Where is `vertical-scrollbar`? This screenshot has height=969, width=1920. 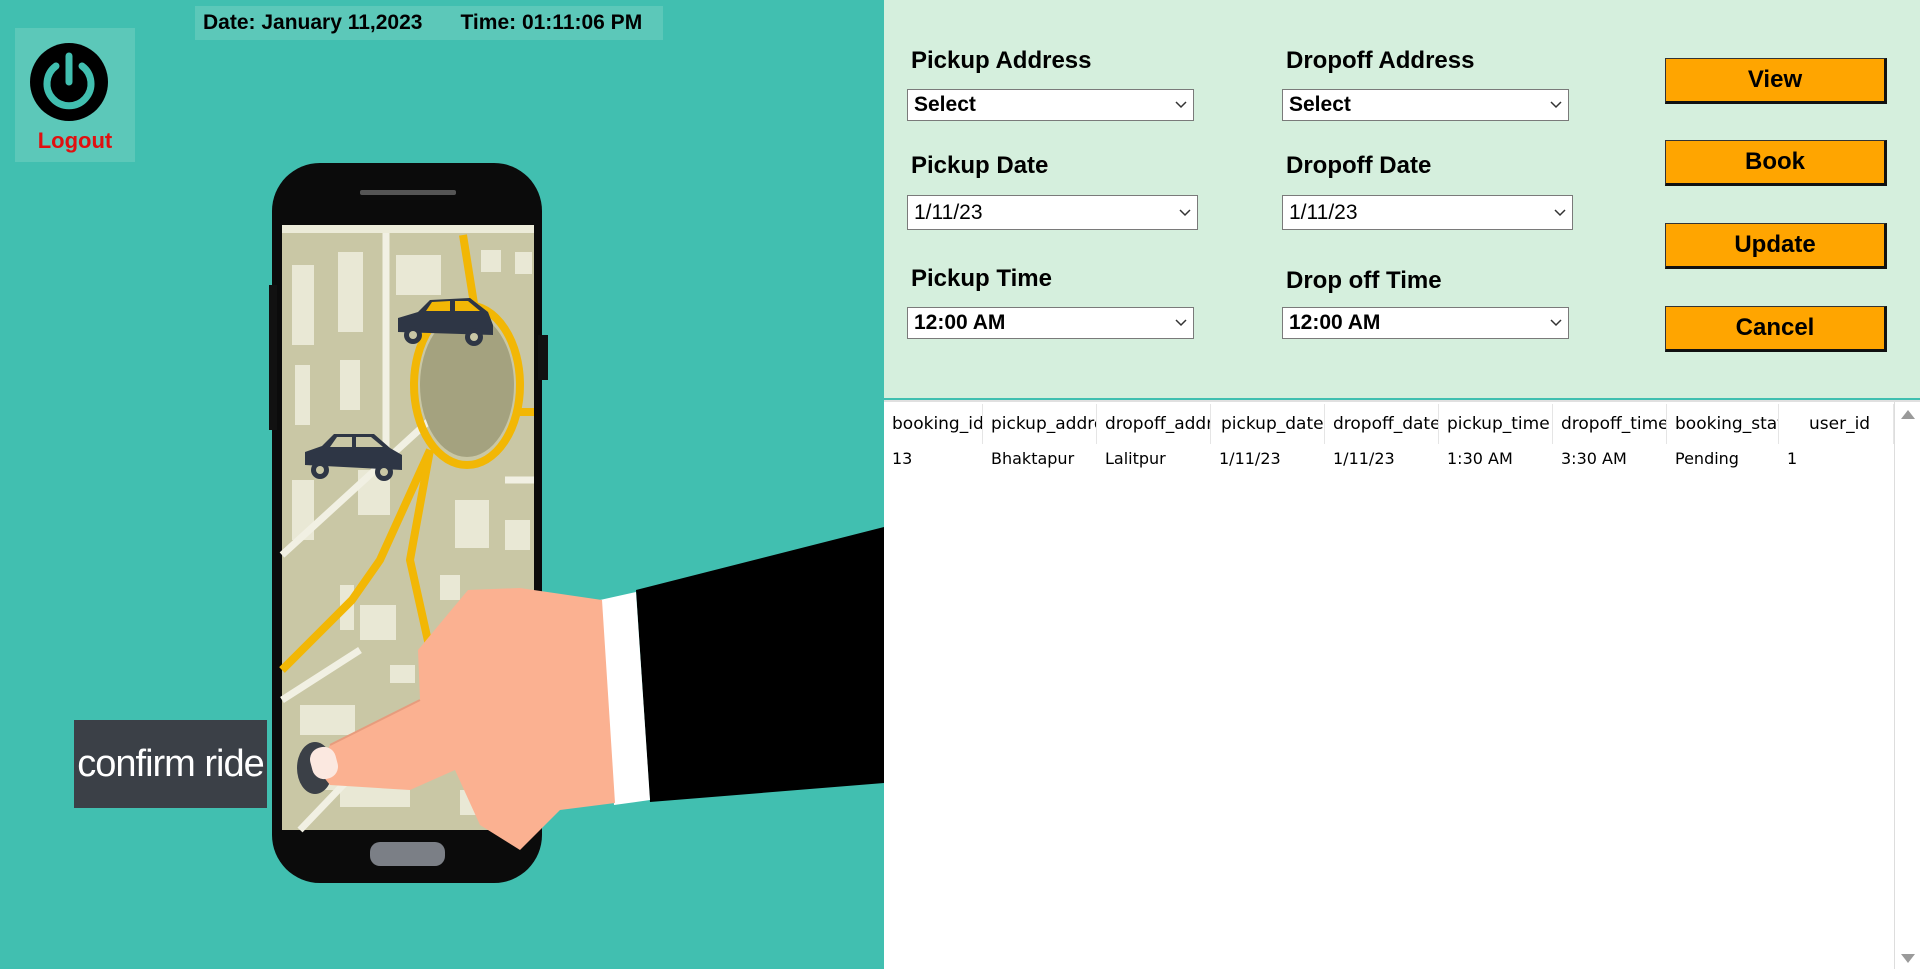
vertical-scrollbar is located at coordinates (1907, 685).